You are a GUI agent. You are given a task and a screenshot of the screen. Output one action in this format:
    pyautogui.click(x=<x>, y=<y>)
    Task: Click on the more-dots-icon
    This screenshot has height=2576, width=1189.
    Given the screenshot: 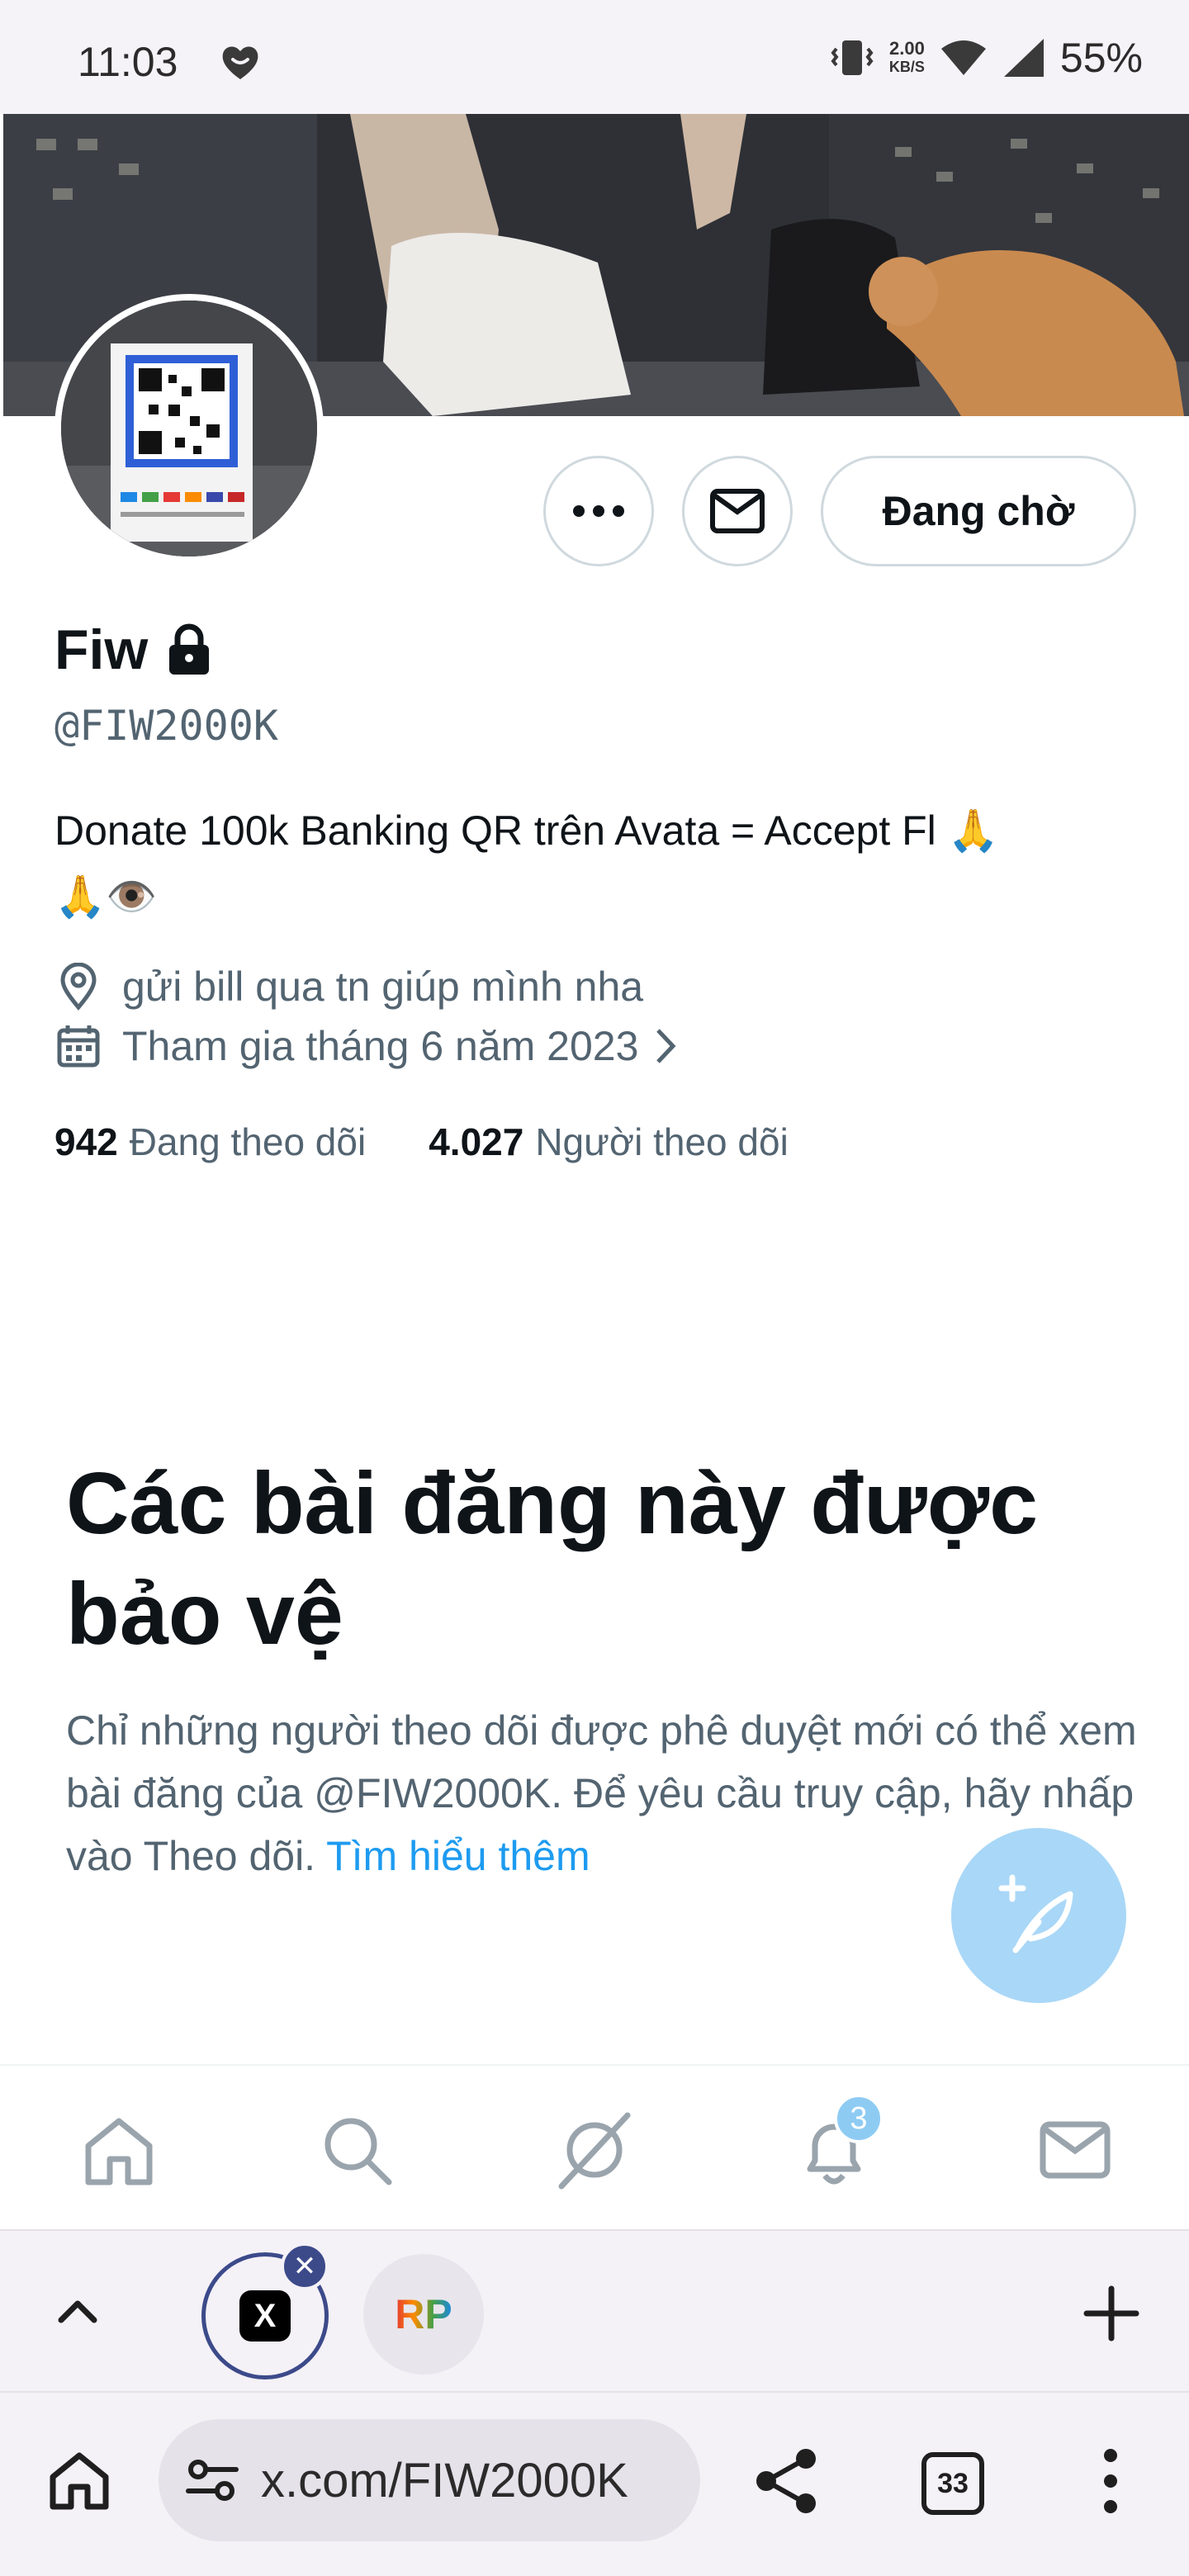 What is the action you would take?
    pyautogui.click(x=598, y=511)
    